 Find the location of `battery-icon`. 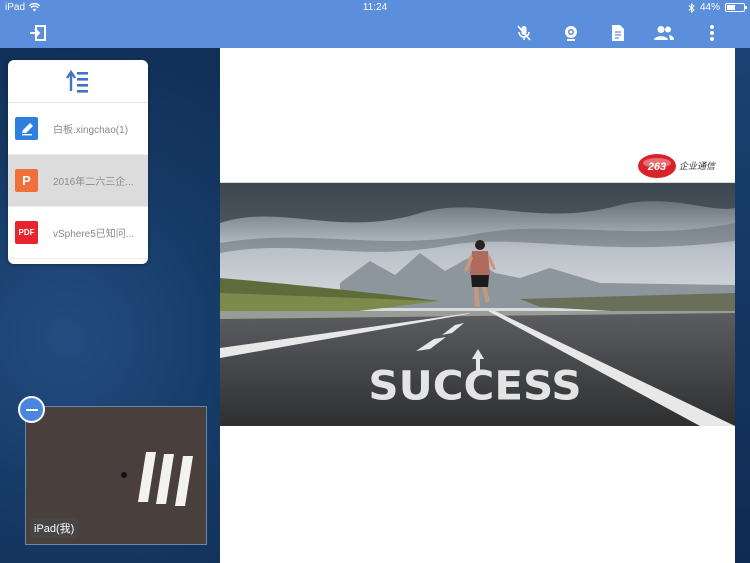

battery-icon is located at coordinates (736, 7).